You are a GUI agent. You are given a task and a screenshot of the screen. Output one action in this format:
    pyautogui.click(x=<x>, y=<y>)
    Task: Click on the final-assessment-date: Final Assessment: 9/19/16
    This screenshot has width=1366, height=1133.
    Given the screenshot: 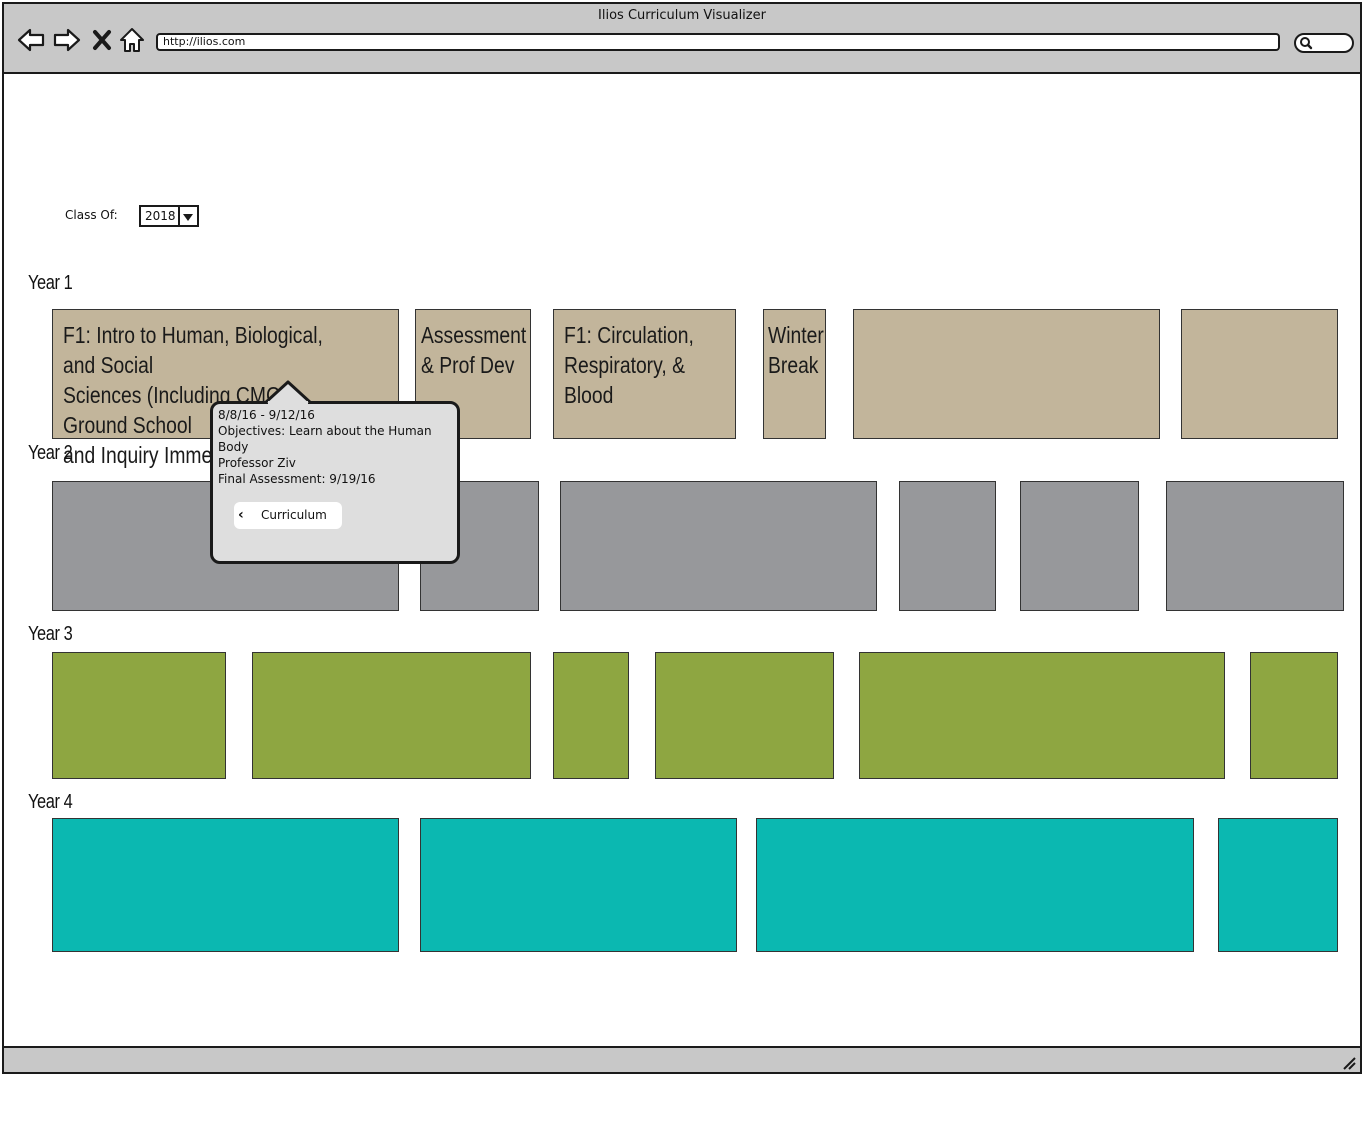 What is the action you would take?
    pyautogui.click(x=297, y=479)
    